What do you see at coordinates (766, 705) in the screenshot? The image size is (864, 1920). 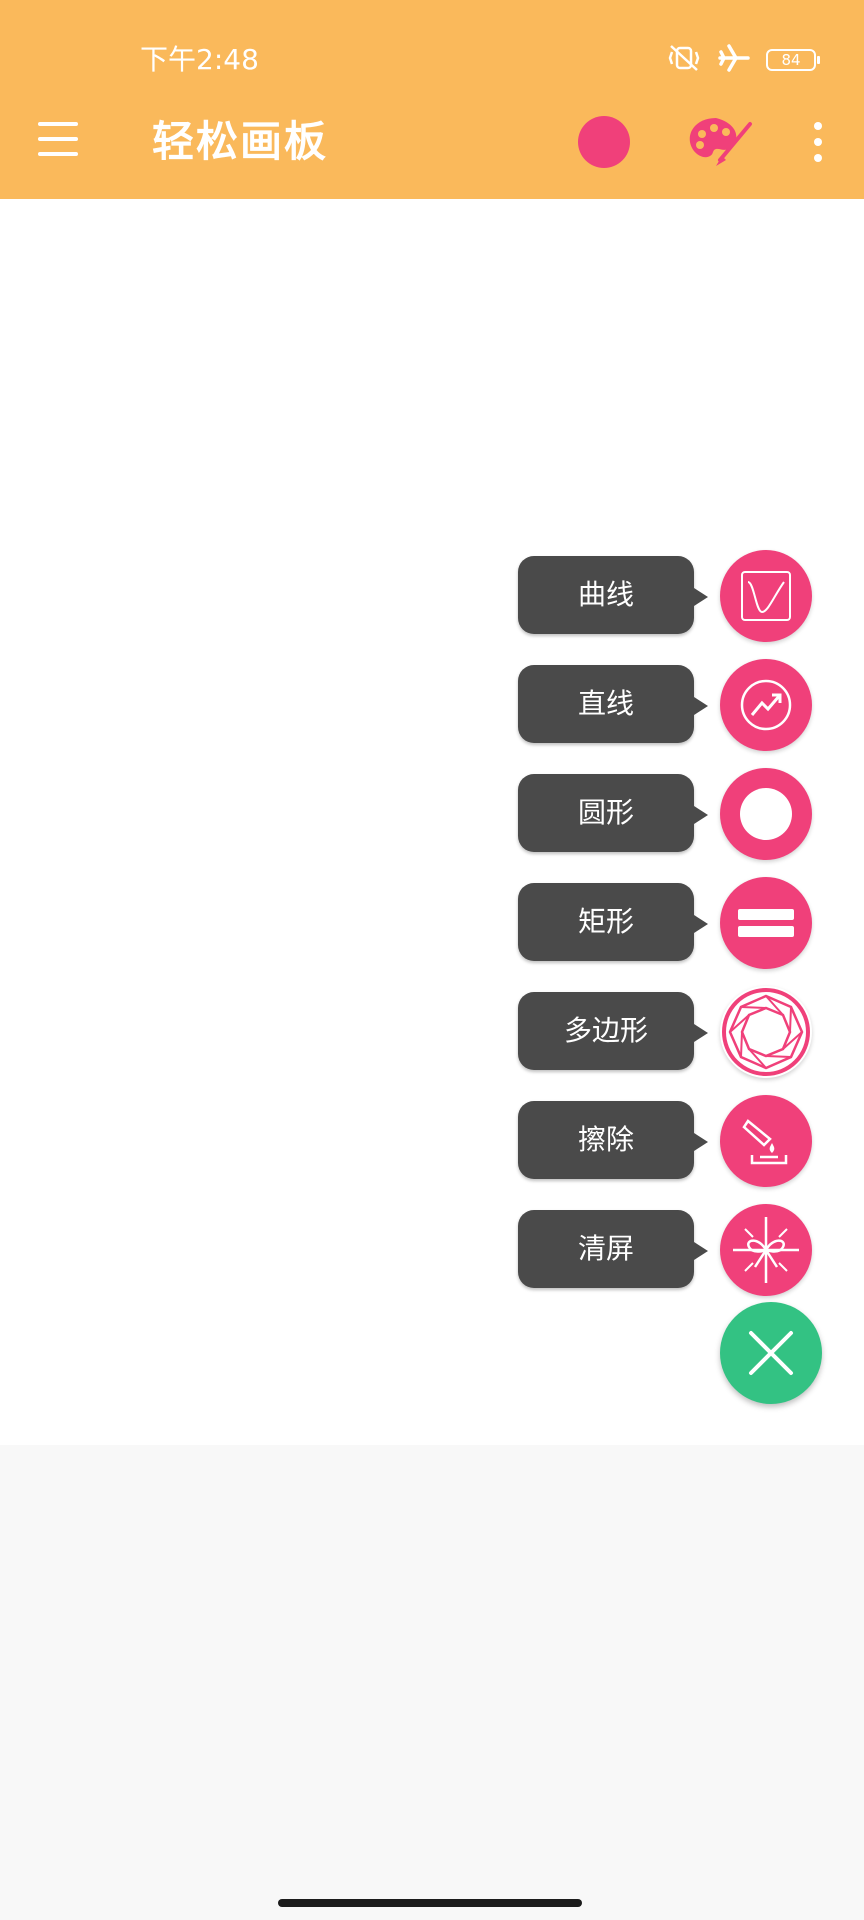 I see `line-icon` at bounding box center [766, 705].